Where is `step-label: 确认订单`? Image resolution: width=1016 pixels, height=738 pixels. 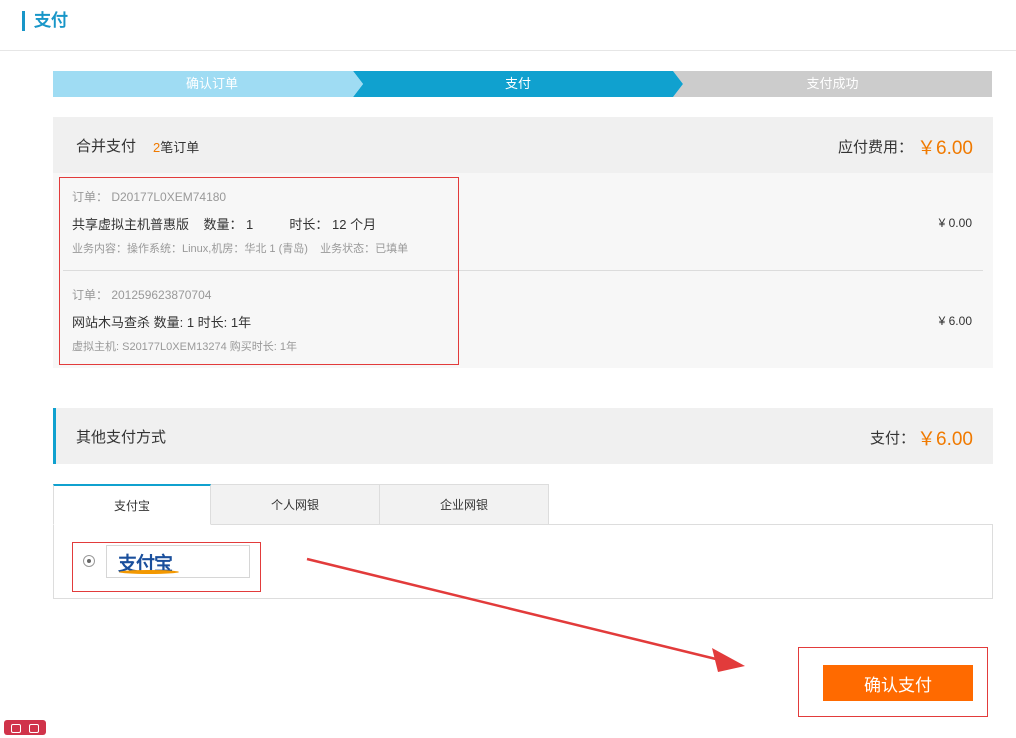
step-label: 确认订单 is located at coordinates (211, 83).